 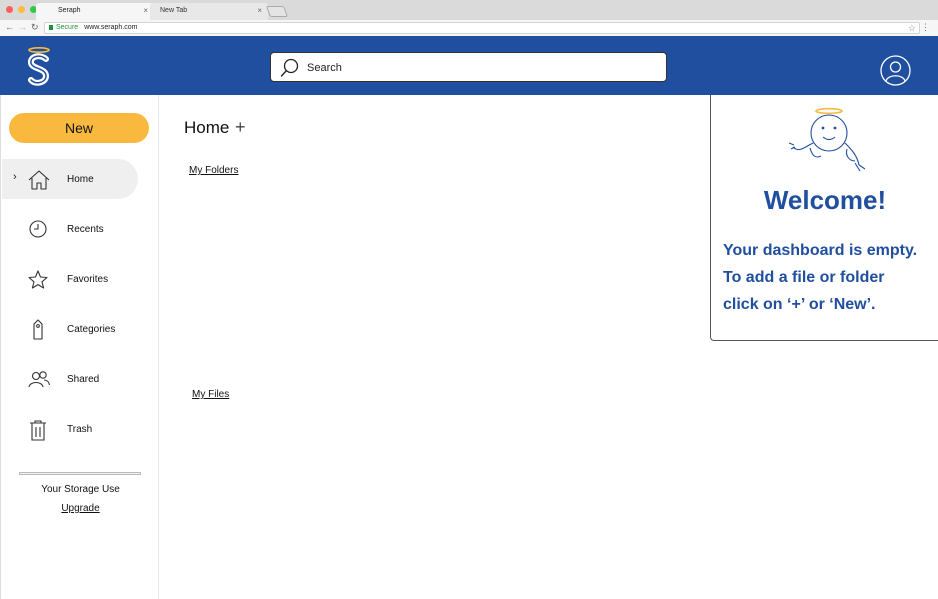 I want to click on tab-label: New Tab, so click(x=174, y=10).